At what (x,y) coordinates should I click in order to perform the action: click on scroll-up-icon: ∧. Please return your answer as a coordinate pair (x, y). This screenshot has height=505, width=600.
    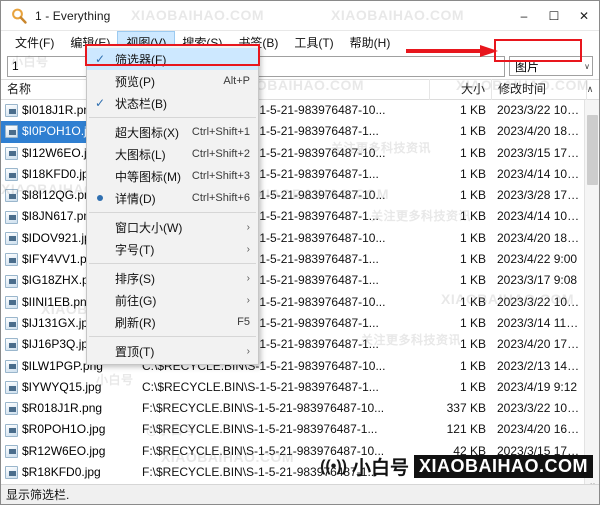
    Looking at the image, I should click on (590, 89).